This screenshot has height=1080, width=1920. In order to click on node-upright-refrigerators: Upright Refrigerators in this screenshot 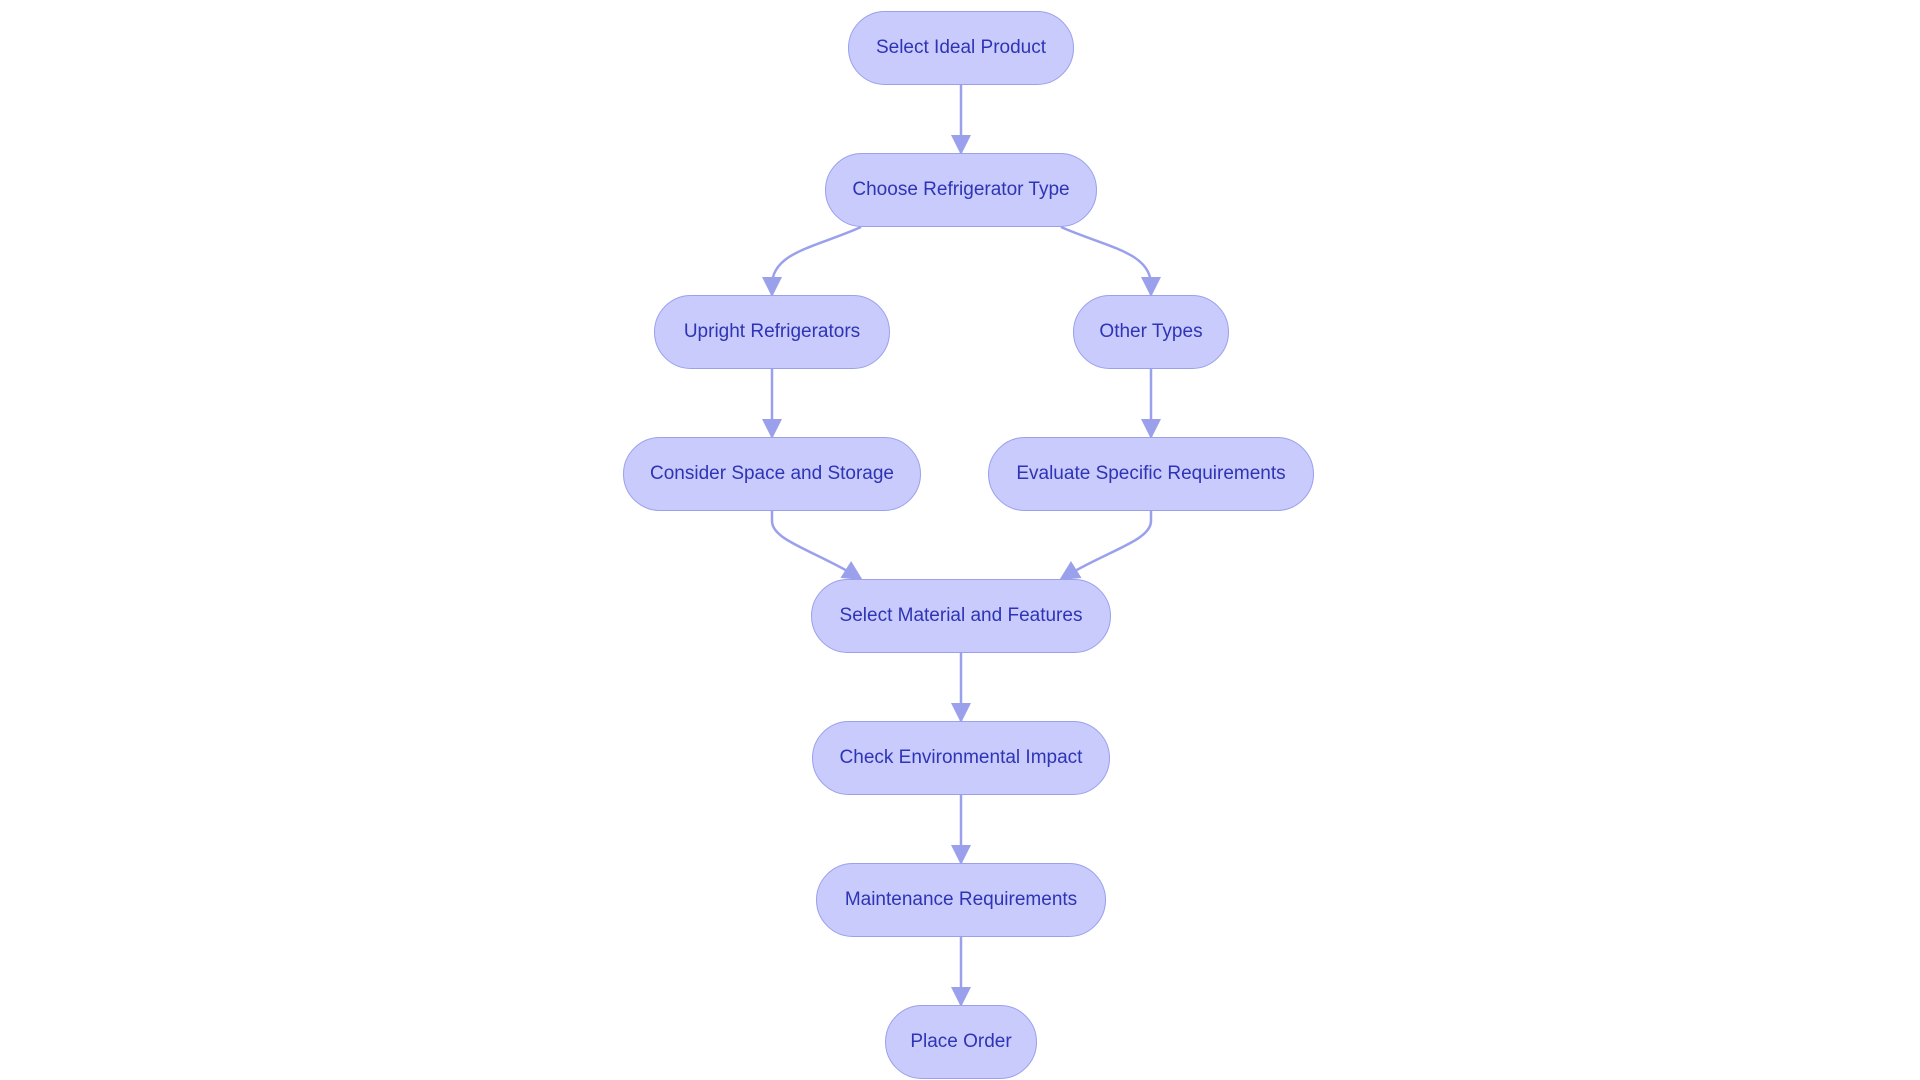, I will do `click(772, 332)`.